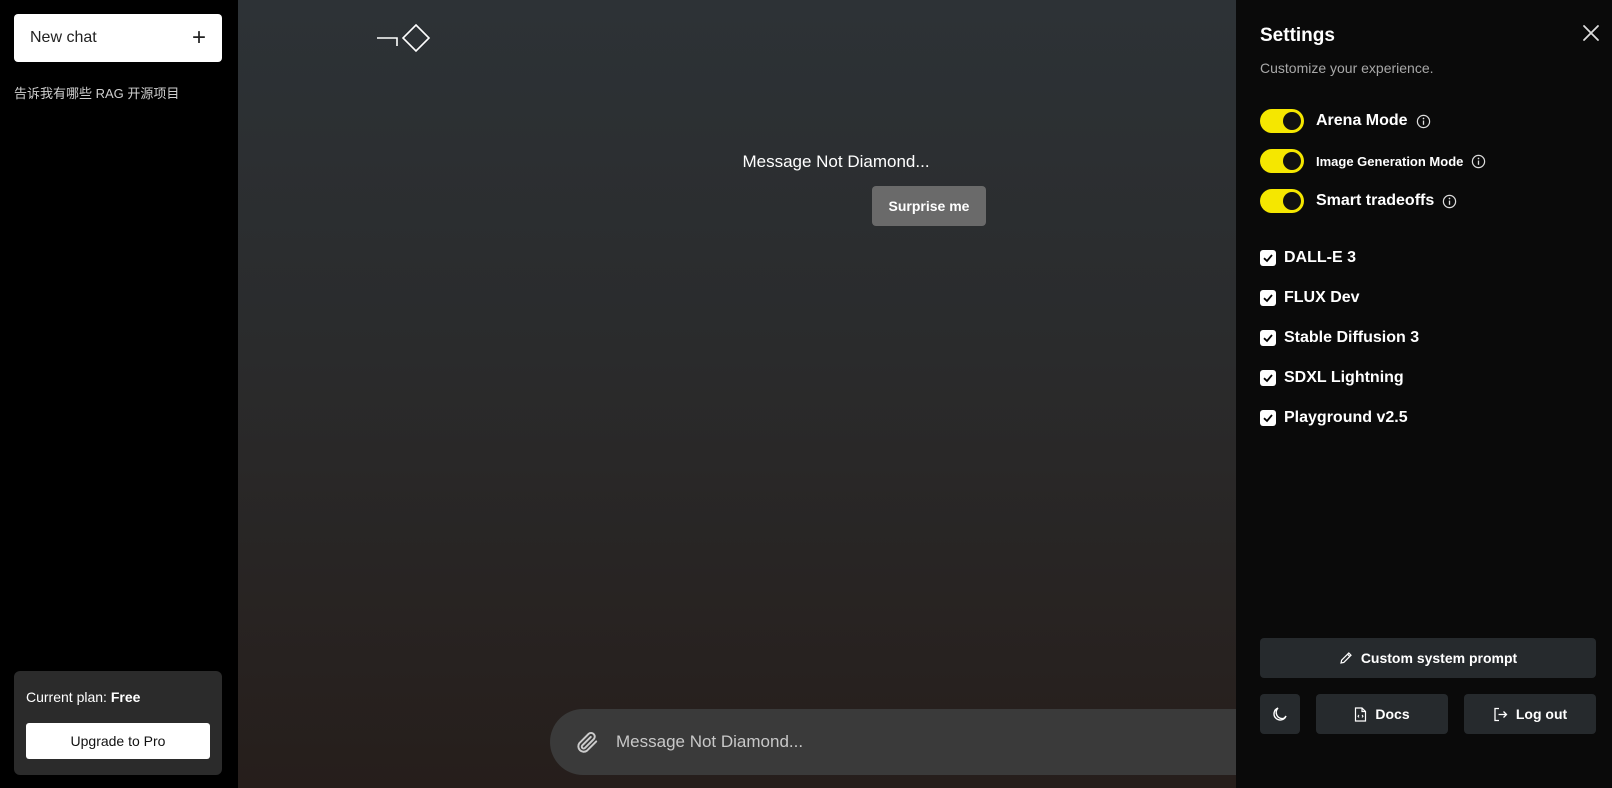 The image size is (1612, 788). What do you see at coordinates (63, 37) in the screenshot?
I see `new-chat-label: New chat` at bounding box center [63, 37].